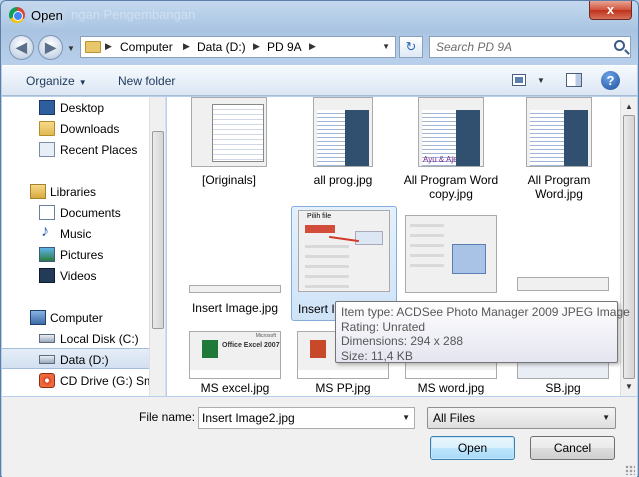 The height and width of the screenshot is (477, 639). Describe the element at coordinates (235, 264) in the screenshot. I see `file-item-insert-image: Insert Image.jpg` at that location.